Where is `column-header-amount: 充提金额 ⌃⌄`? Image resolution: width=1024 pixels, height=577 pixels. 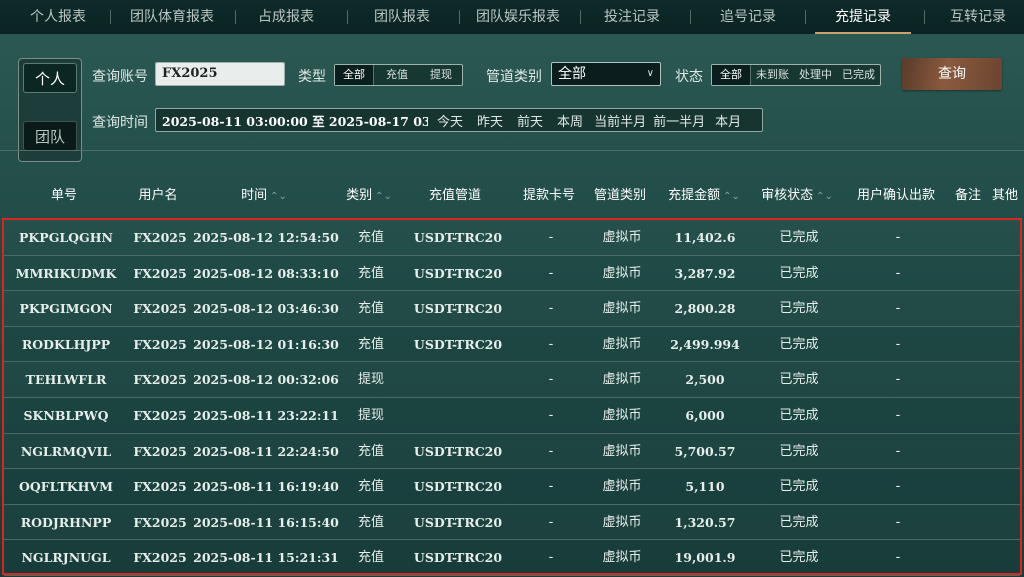 column-header-amount: 充提金额 ⌃⌄ is located at coordinates (704, 193).